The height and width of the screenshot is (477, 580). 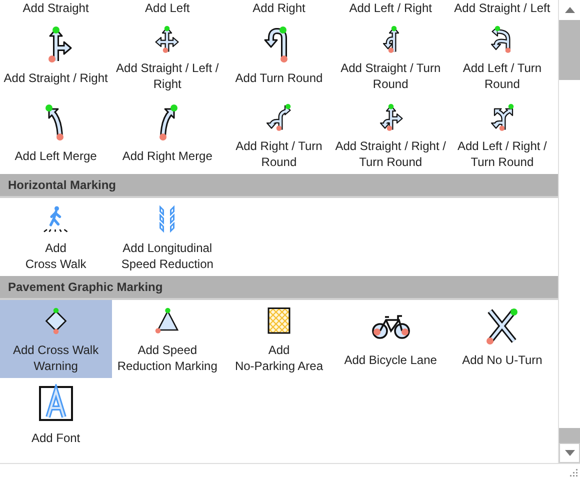 I want to click on marking-tool-item: Add Bicycle Lane, so click(x=390, y=339).